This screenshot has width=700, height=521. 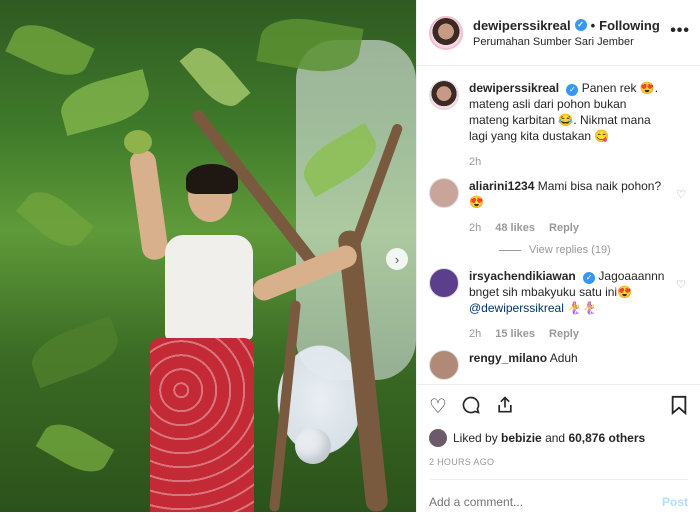 I want to click on liked-by-and: and, so click(x=555, y=438).